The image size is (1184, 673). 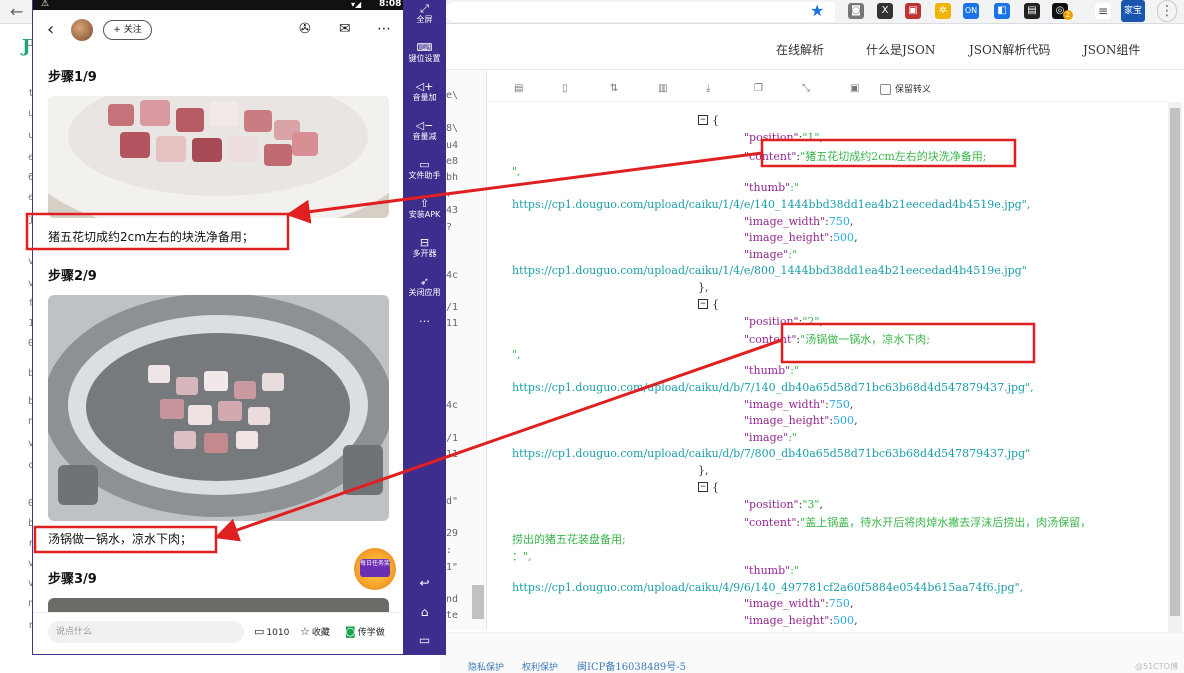 I want to click on recipe-bottom-bar: 说点什么 ▭ 1010 ☆ 收藏 ◙ 传学做, so click(x=218, y=633).